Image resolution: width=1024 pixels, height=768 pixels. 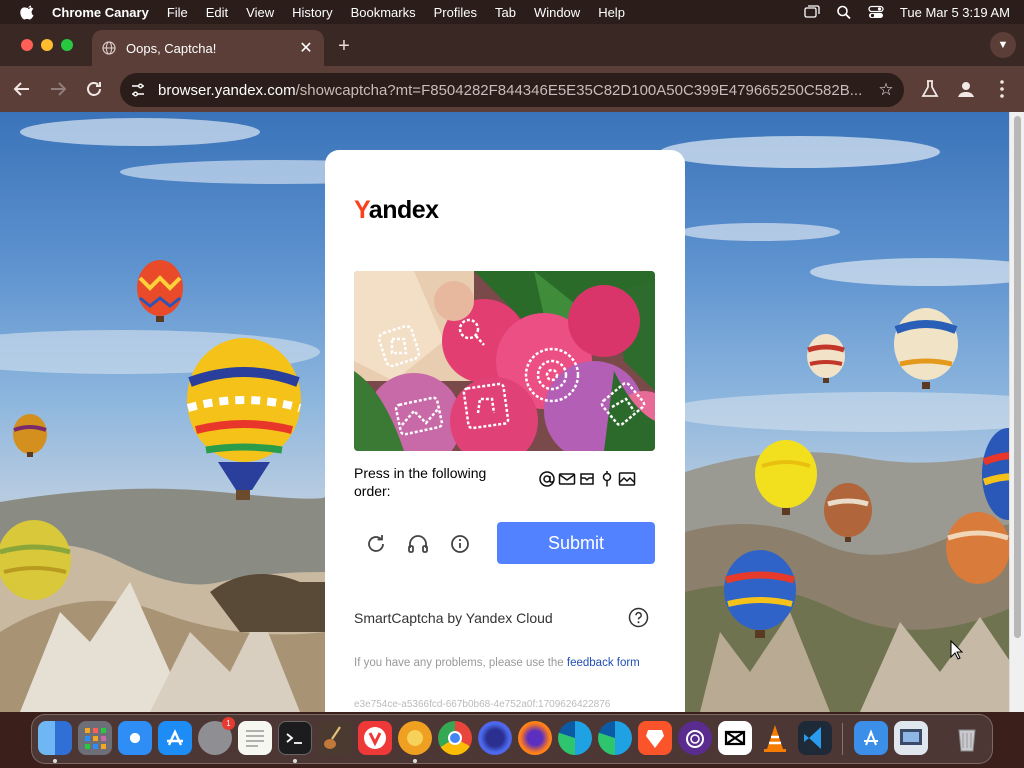 What do you see at coordinates (312, 12) in the screenshot?
I see `menu-history: History` at bounding box center [312, 12].